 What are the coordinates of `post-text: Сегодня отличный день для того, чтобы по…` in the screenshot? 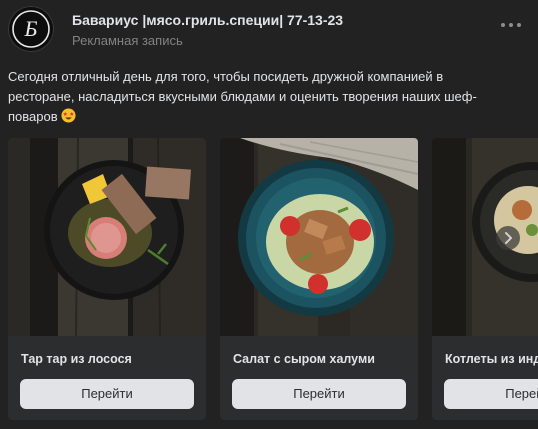 It's located at (258, 97).